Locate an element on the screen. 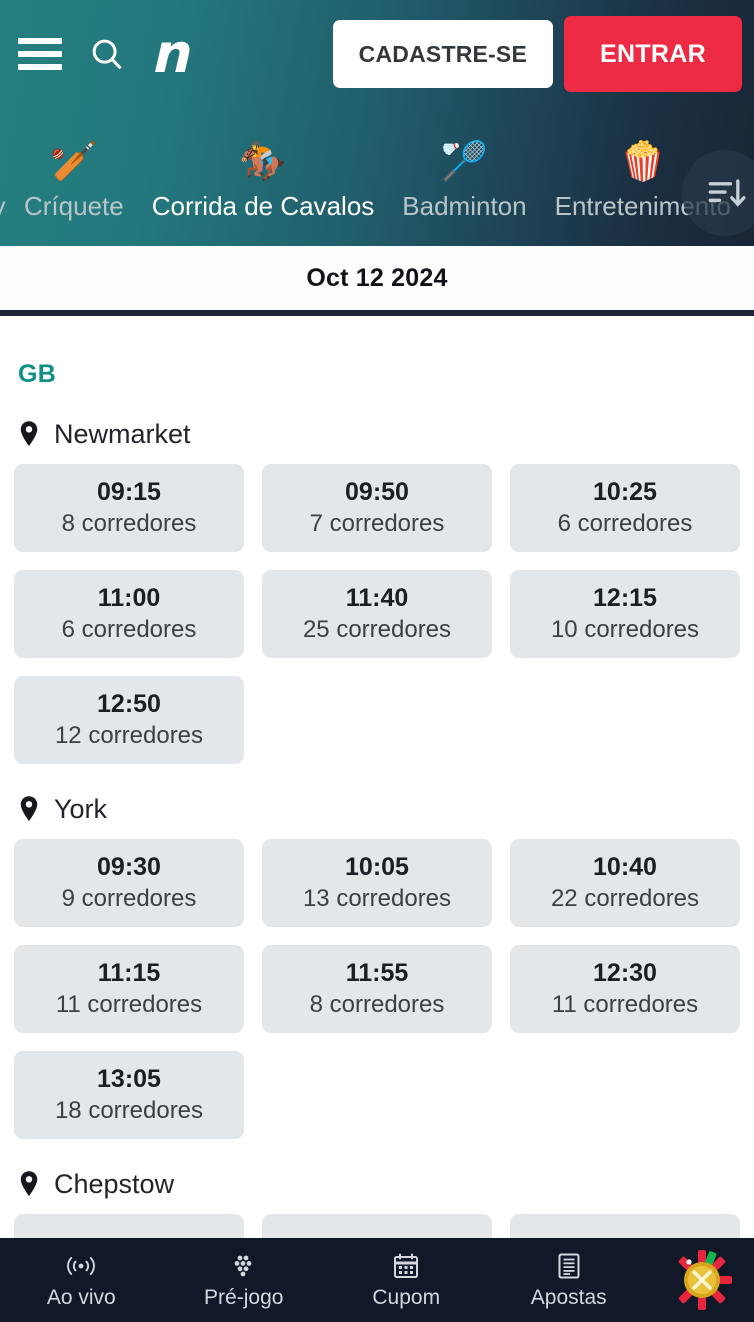 The width and height of the screenshot is (754, 1322). brand-logo: n is located at coordinates (172, 53).